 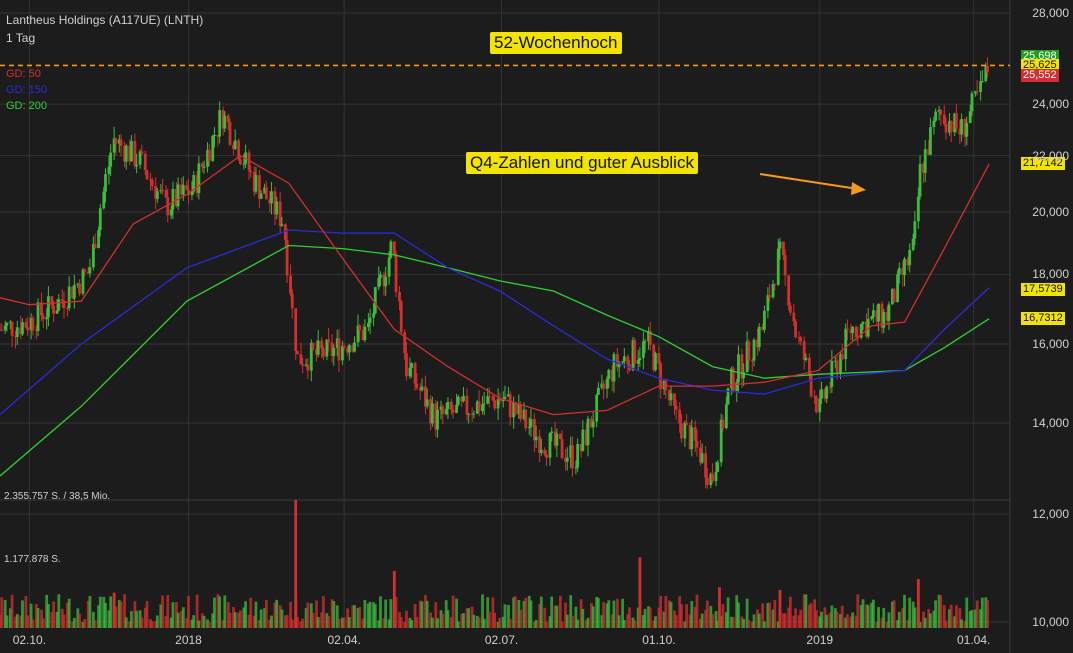 What do you see at coordinates (1050, 274) in the screenshot?
I see `y-tick-label: 18,000` at bounding box center [1050, 274].